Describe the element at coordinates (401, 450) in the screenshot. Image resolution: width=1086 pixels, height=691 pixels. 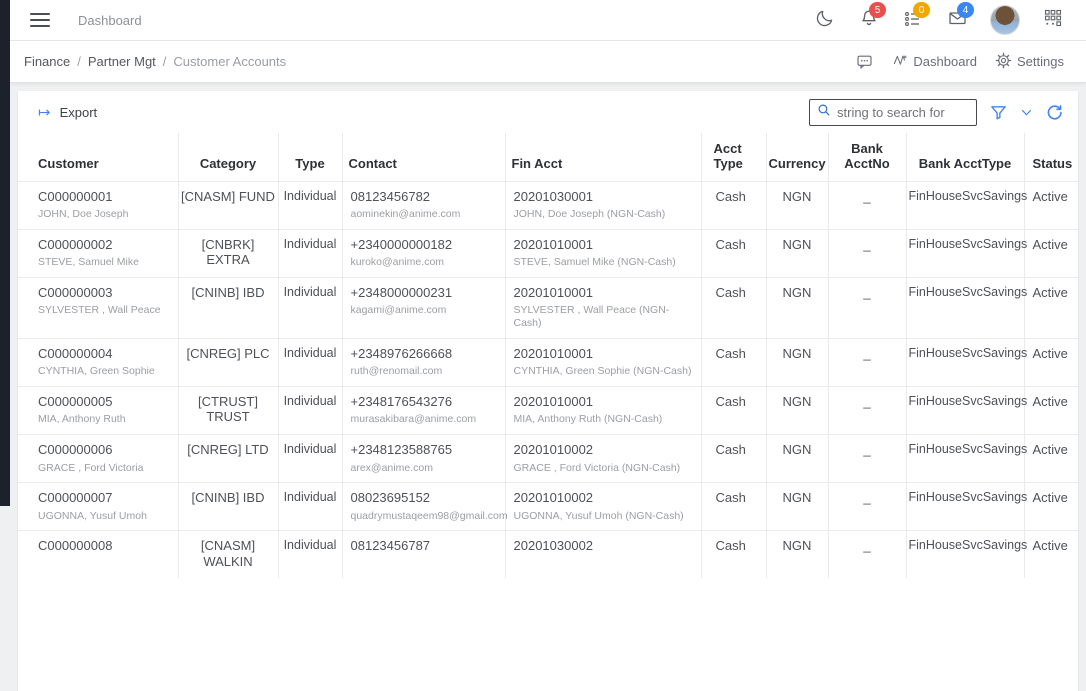
I see `contact-phone: +2348123588765` at that location.